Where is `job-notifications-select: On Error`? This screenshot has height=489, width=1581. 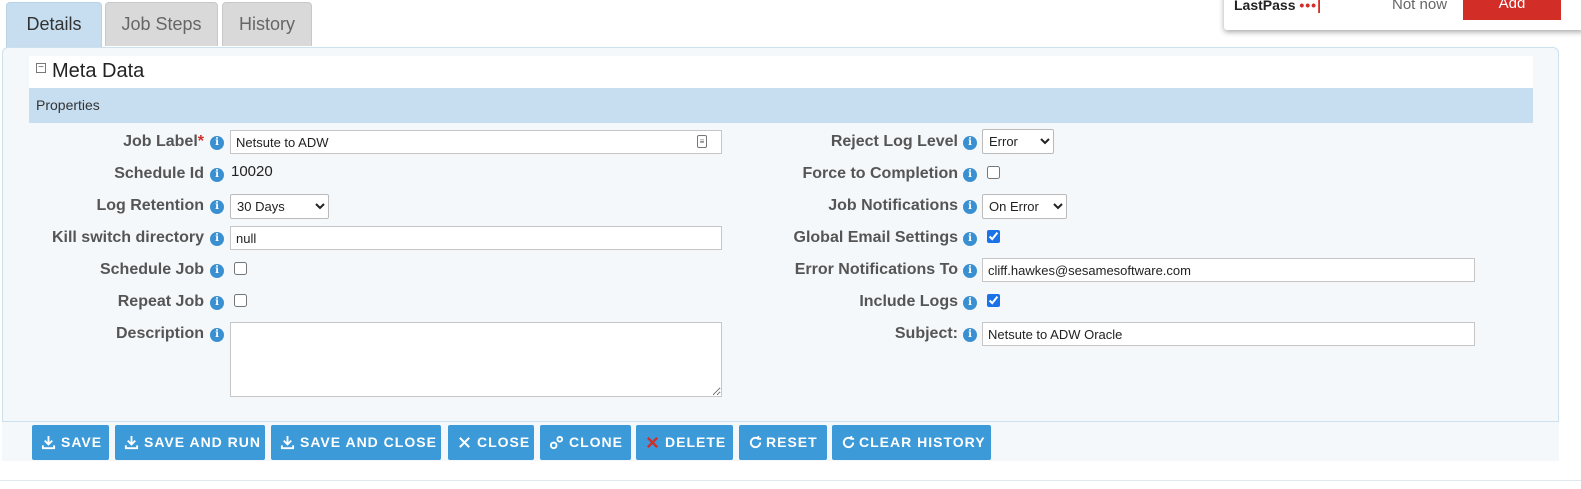 job-notifications-select: On Error is located at coordinates (1024, 206).